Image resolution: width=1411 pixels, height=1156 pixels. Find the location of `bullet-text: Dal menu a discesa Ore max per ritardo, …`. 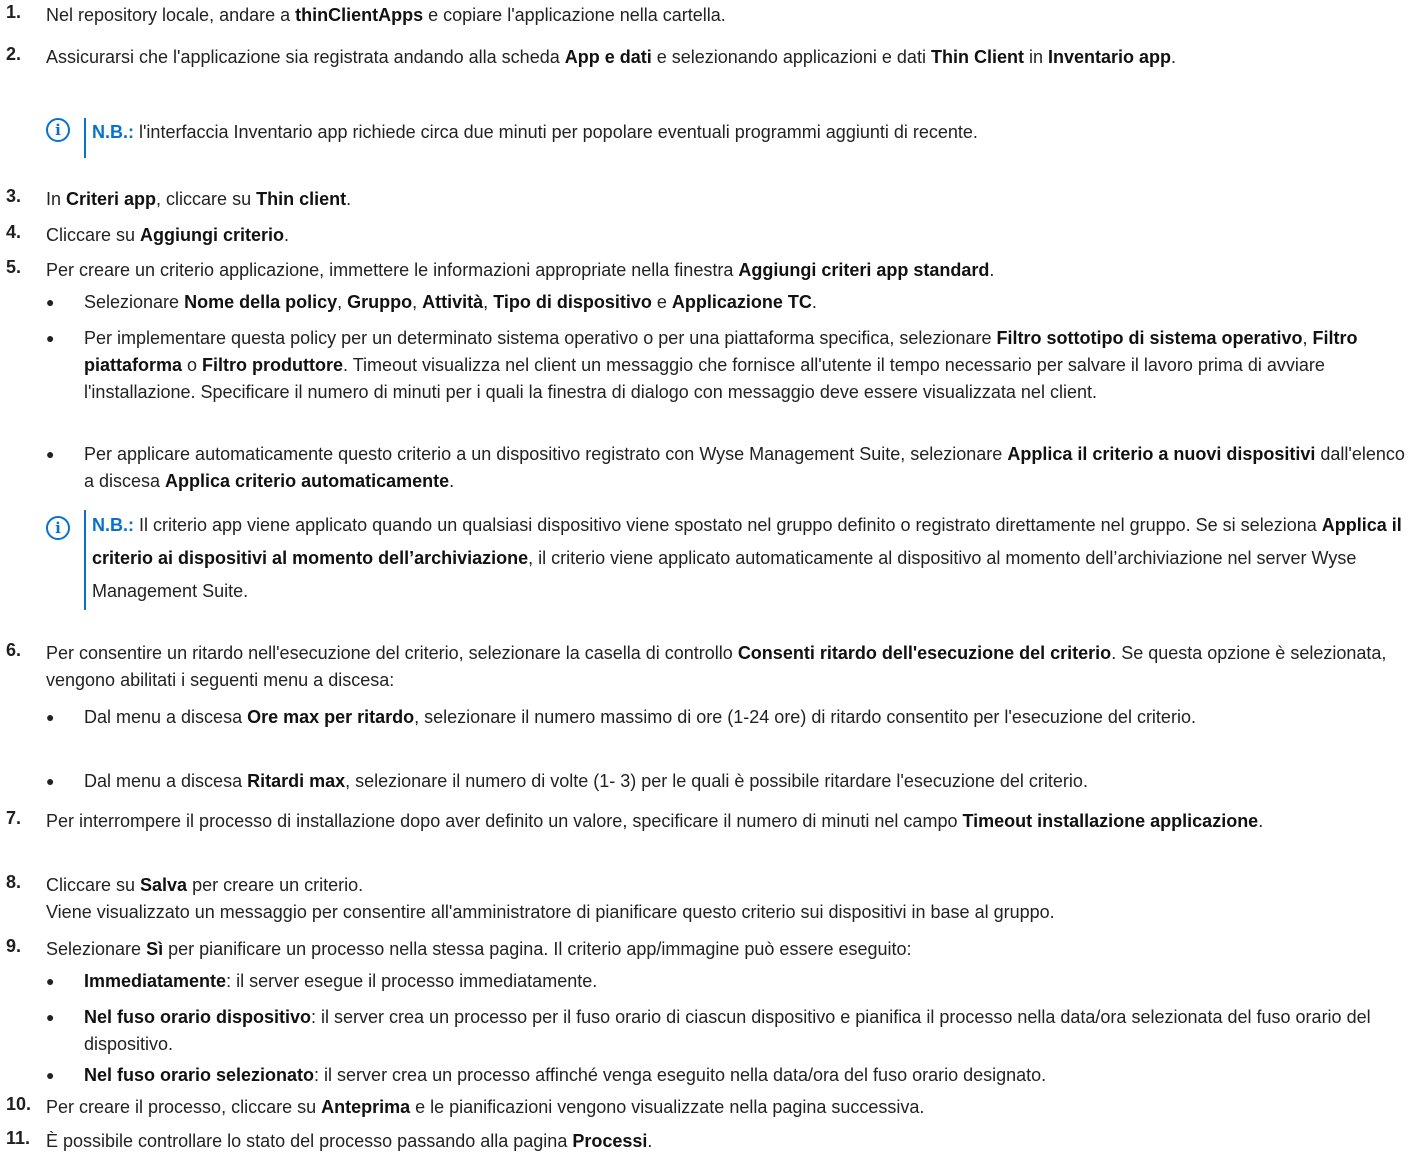

bullet-text: Dal menu a discesa Ore max per ritardo, … is located at coordinates (640, 717).